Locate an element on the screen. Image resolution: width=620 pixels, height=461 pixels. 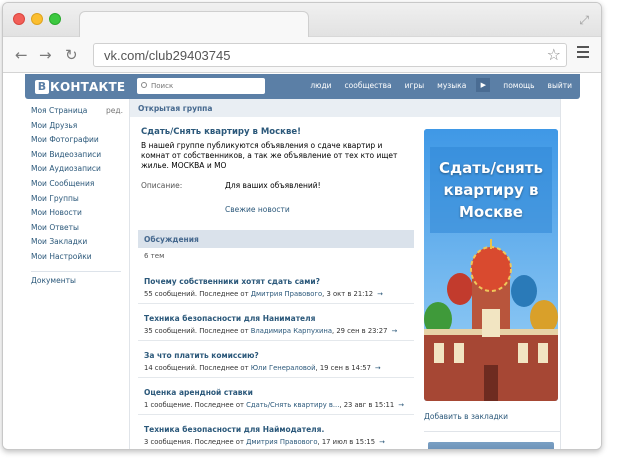
discussions-count: 6 тем is located at coordinates (154, 256).